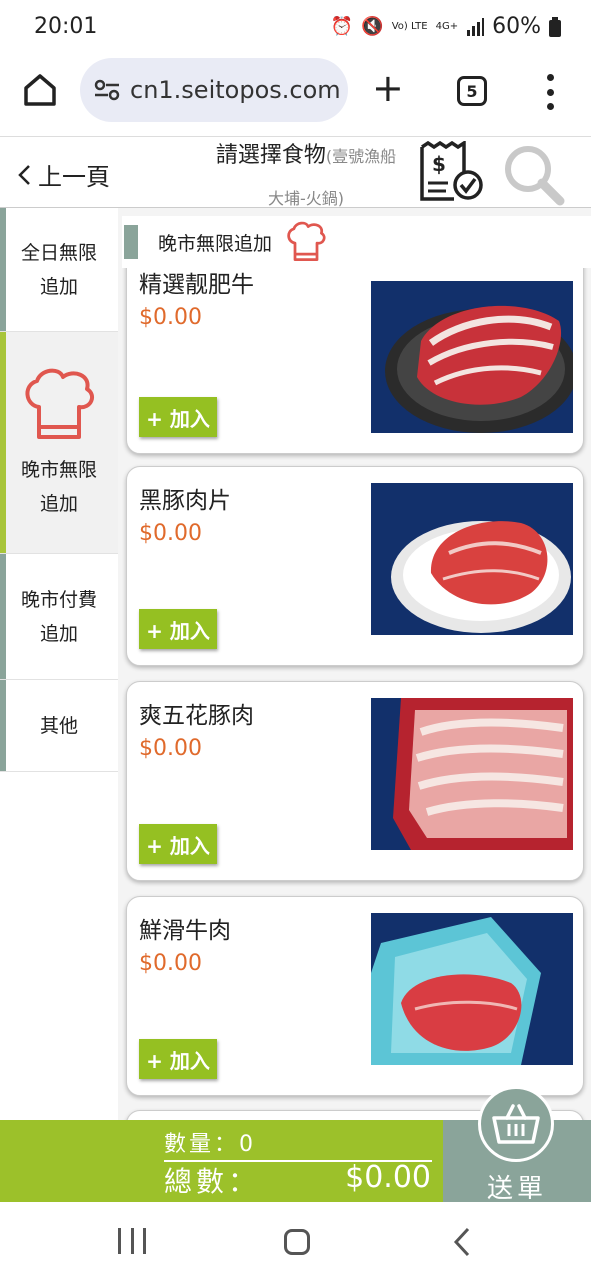 The height and width of the screenshot is (1280, 591). Describe the element at coordinates (131, 242) in the screenshot. I see `section-marker` at that location.